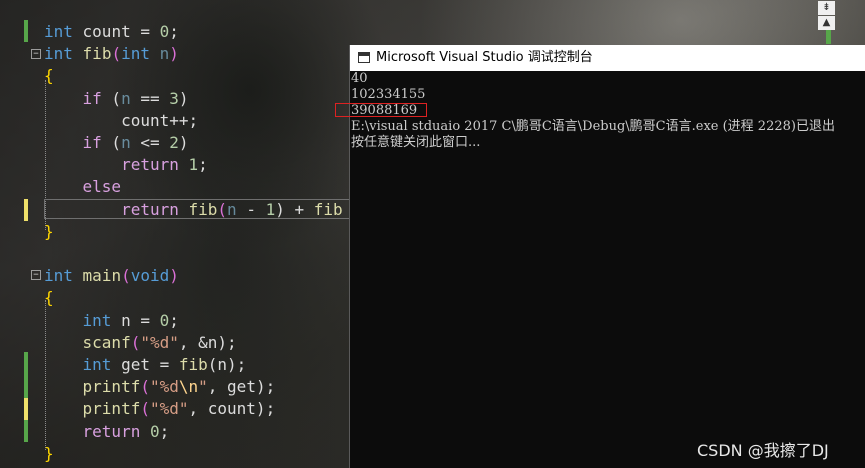 The width and height of the screenshot is (865, 468). I want to click on code-line: return 0;, so click(107, 432).